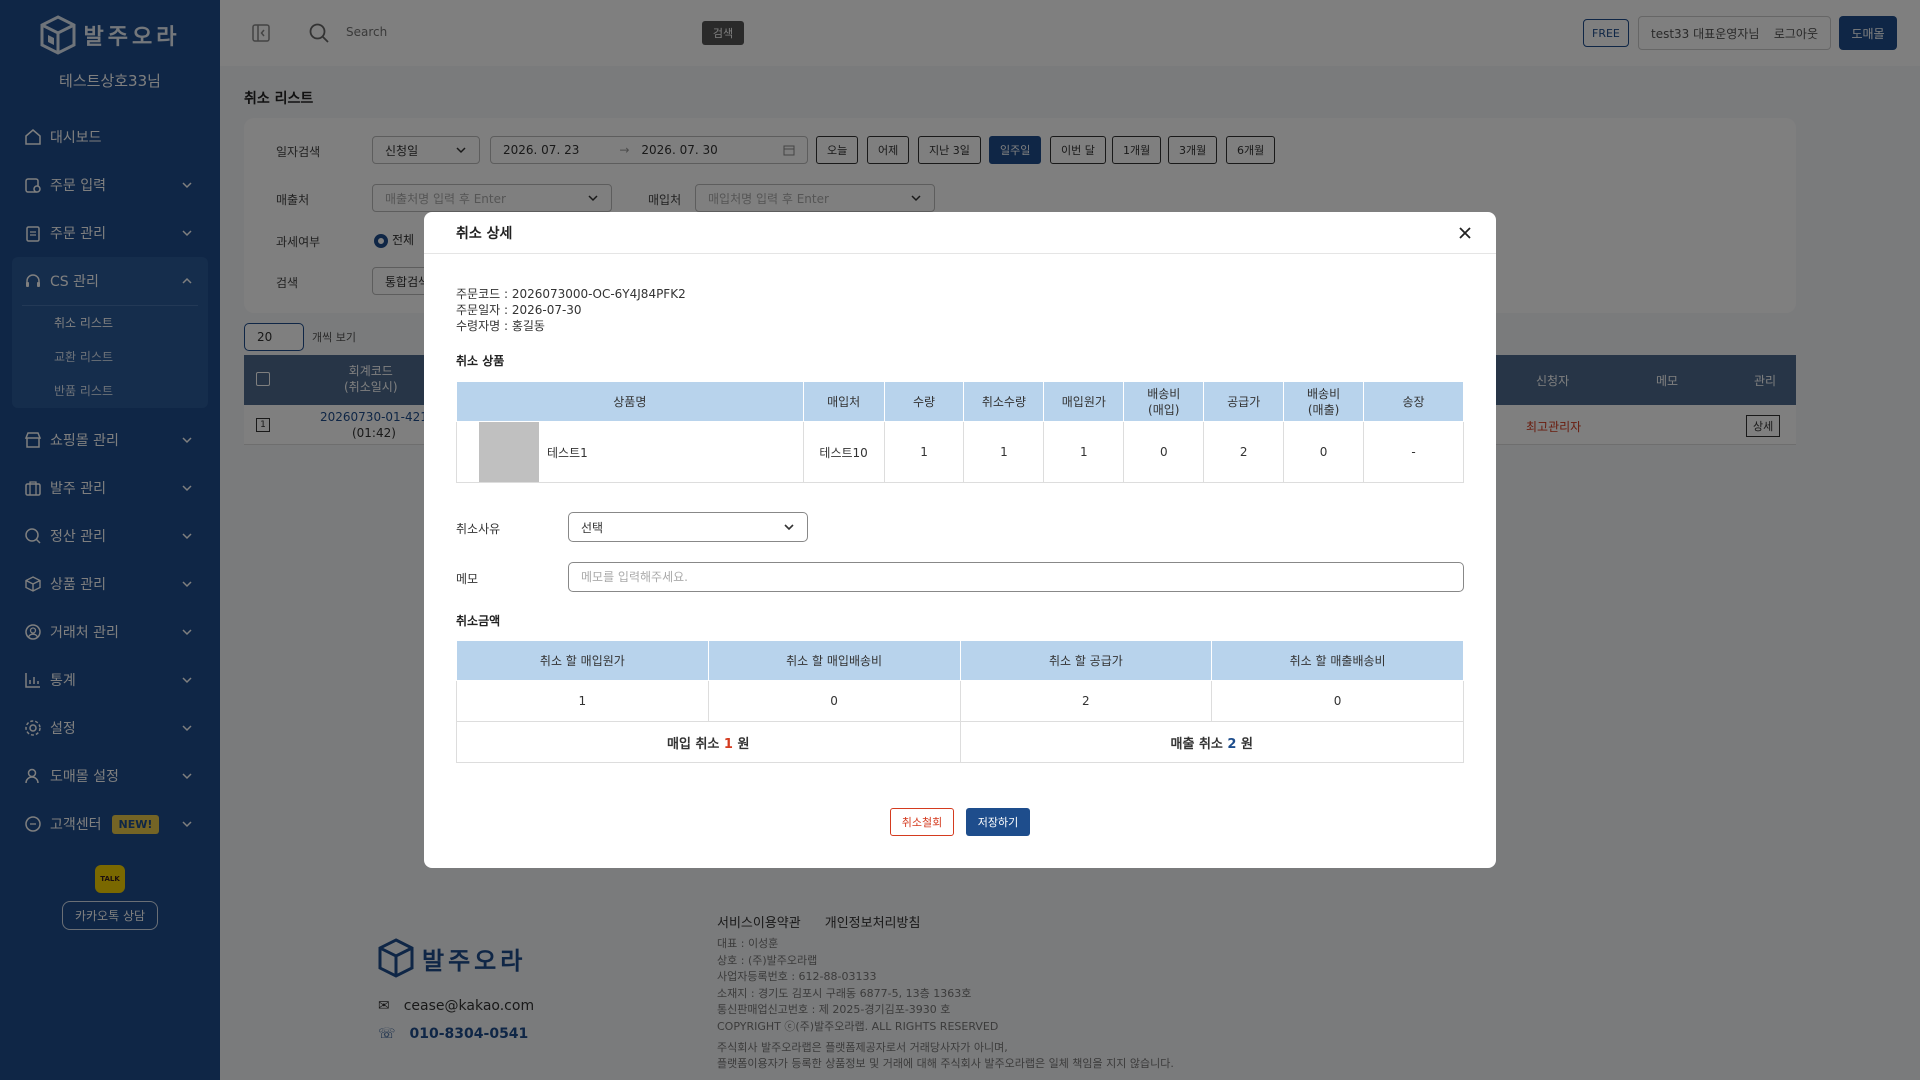  What do you see at coordinates (1164, 401) in the screenshot?
I see `col-header: 배송비 (매입)` at bounding box center [1164, 401].